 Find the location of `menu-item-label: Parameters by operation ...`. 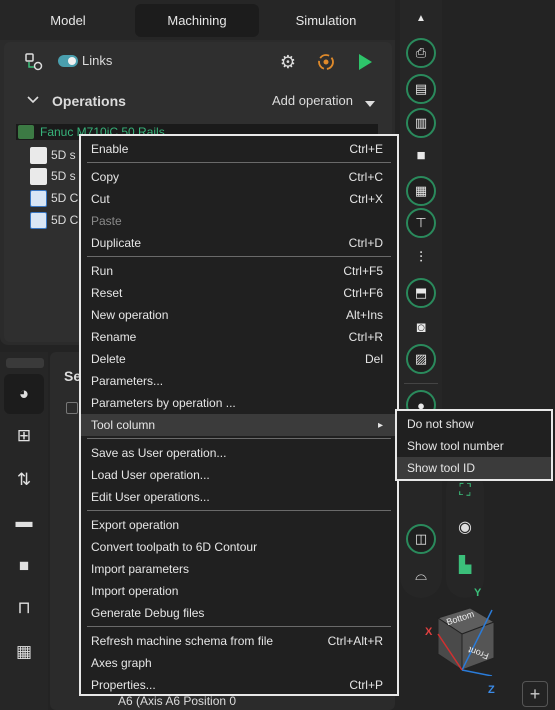

menu-item-label: Parameters by operation ... is located at coordinates (163, 403).